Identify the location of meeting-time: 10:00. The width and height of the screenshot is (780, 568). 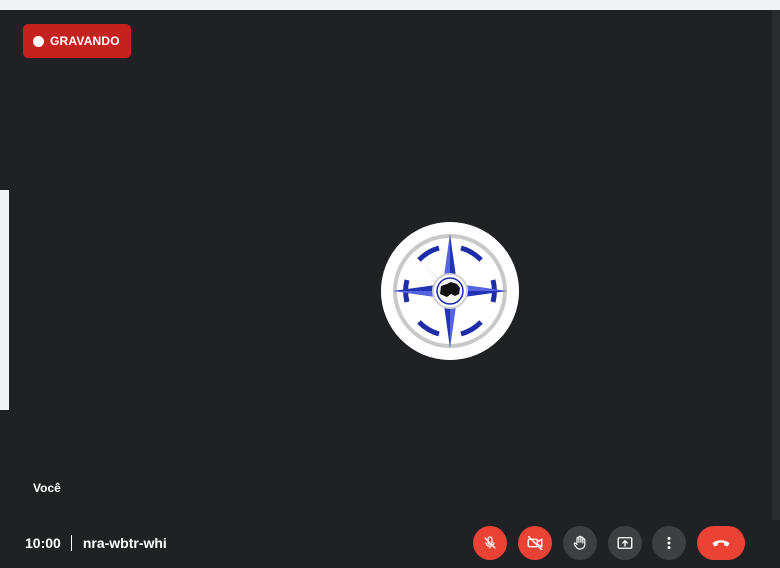
(43, 543).